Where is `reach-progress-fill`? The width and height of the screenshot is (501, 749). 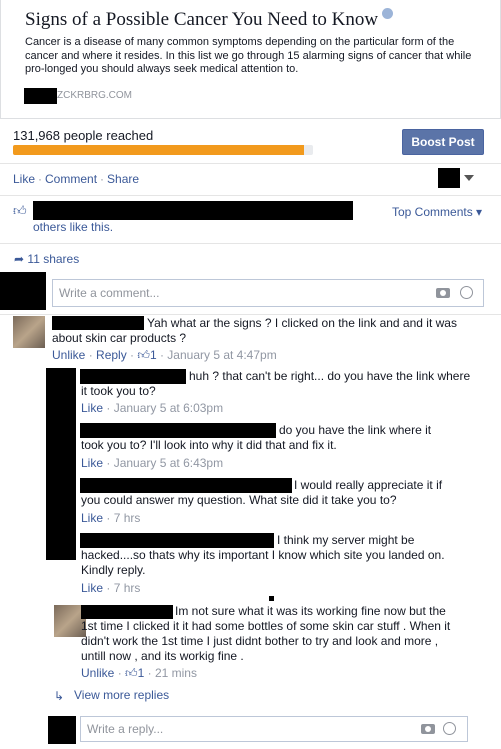
reach-progress-fill is located at coordinates (158, 150).